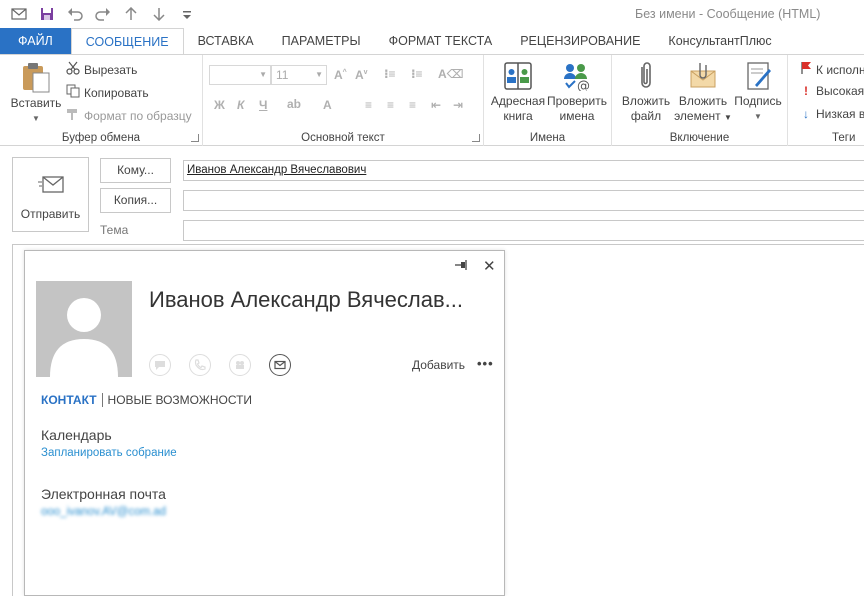 The image size is (864, 596). What do you see at coordinates (432, 14) in the screenshot?
I see `title-bar: Без имени - Сообщение (HTML)` at bounding box center [432, 14].